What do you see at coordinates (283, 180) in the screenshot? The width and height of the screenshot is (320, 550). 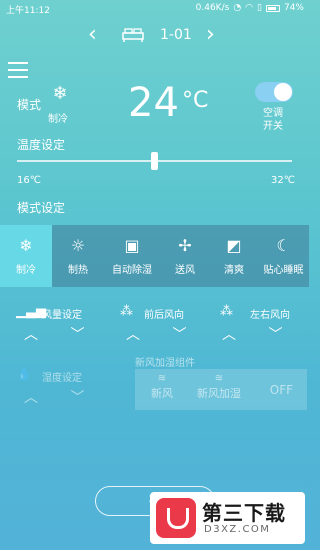 I see `slider-max-label: 32℃` at bounding box center [283, 180].